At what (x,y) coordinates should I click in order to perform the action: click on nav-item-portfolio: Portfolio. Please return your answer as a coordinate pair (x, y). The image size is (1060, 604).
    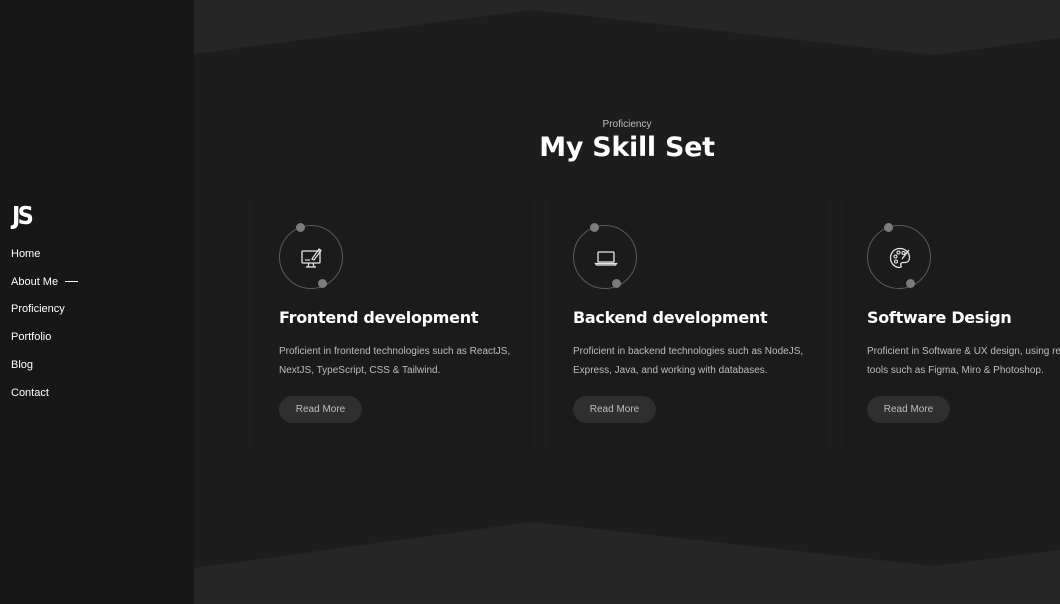
    Looking at the image, I should click on (44, 337).